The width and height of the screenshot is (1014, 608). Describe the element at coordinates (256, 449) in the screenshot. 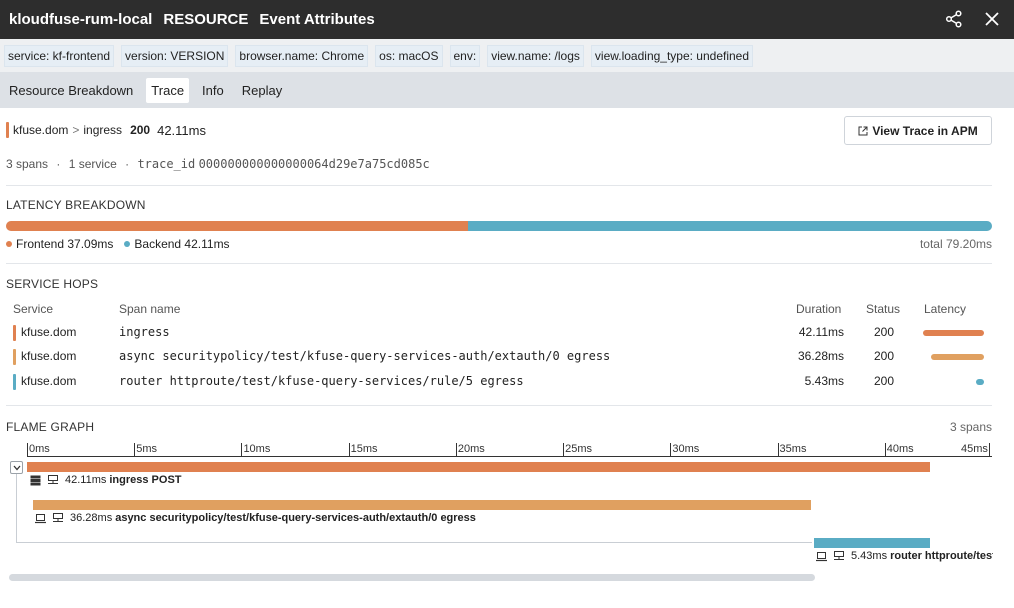

I see `axis-tick-label: 10ms` at that location.